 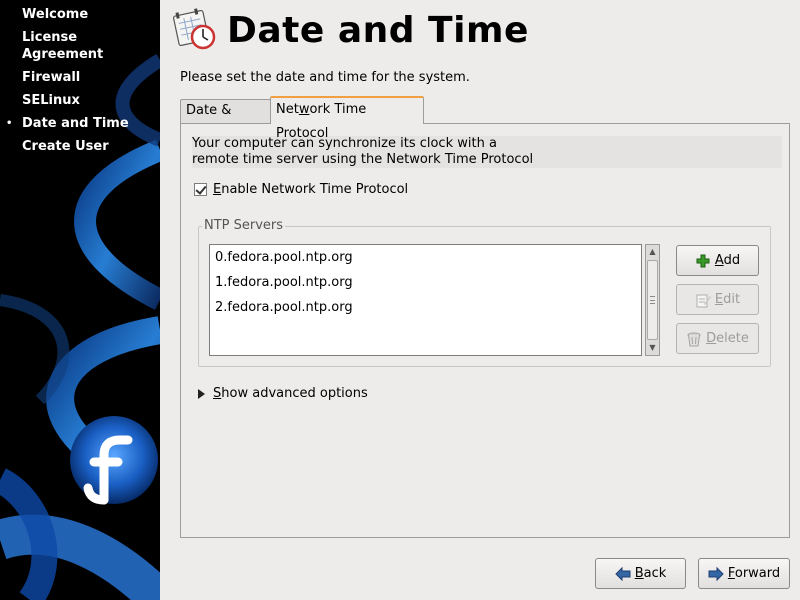 I want to click on current-step-marker: •, so click(x=9, y=123).